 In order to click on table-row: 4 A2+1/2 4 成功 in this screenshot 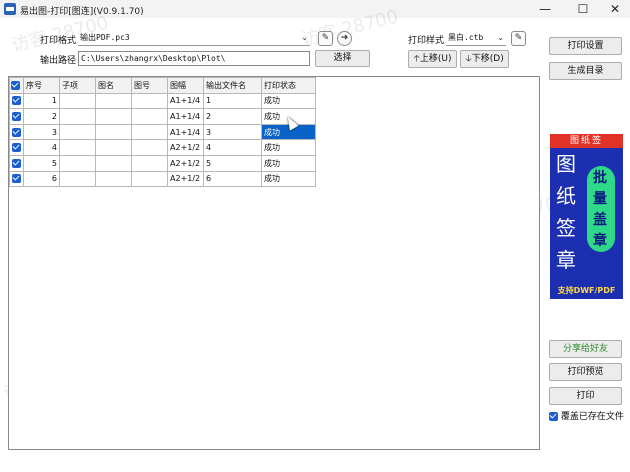, I will do `click(162, 147)`.